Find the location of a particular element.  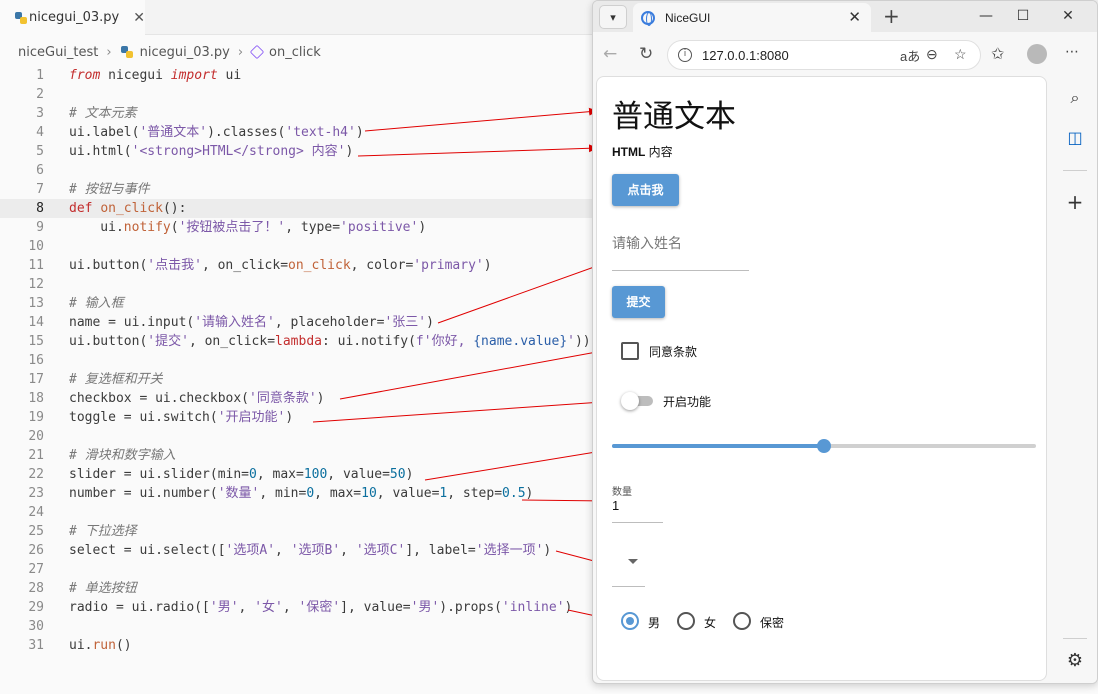

radio-female is located at coordinates (686, 621).